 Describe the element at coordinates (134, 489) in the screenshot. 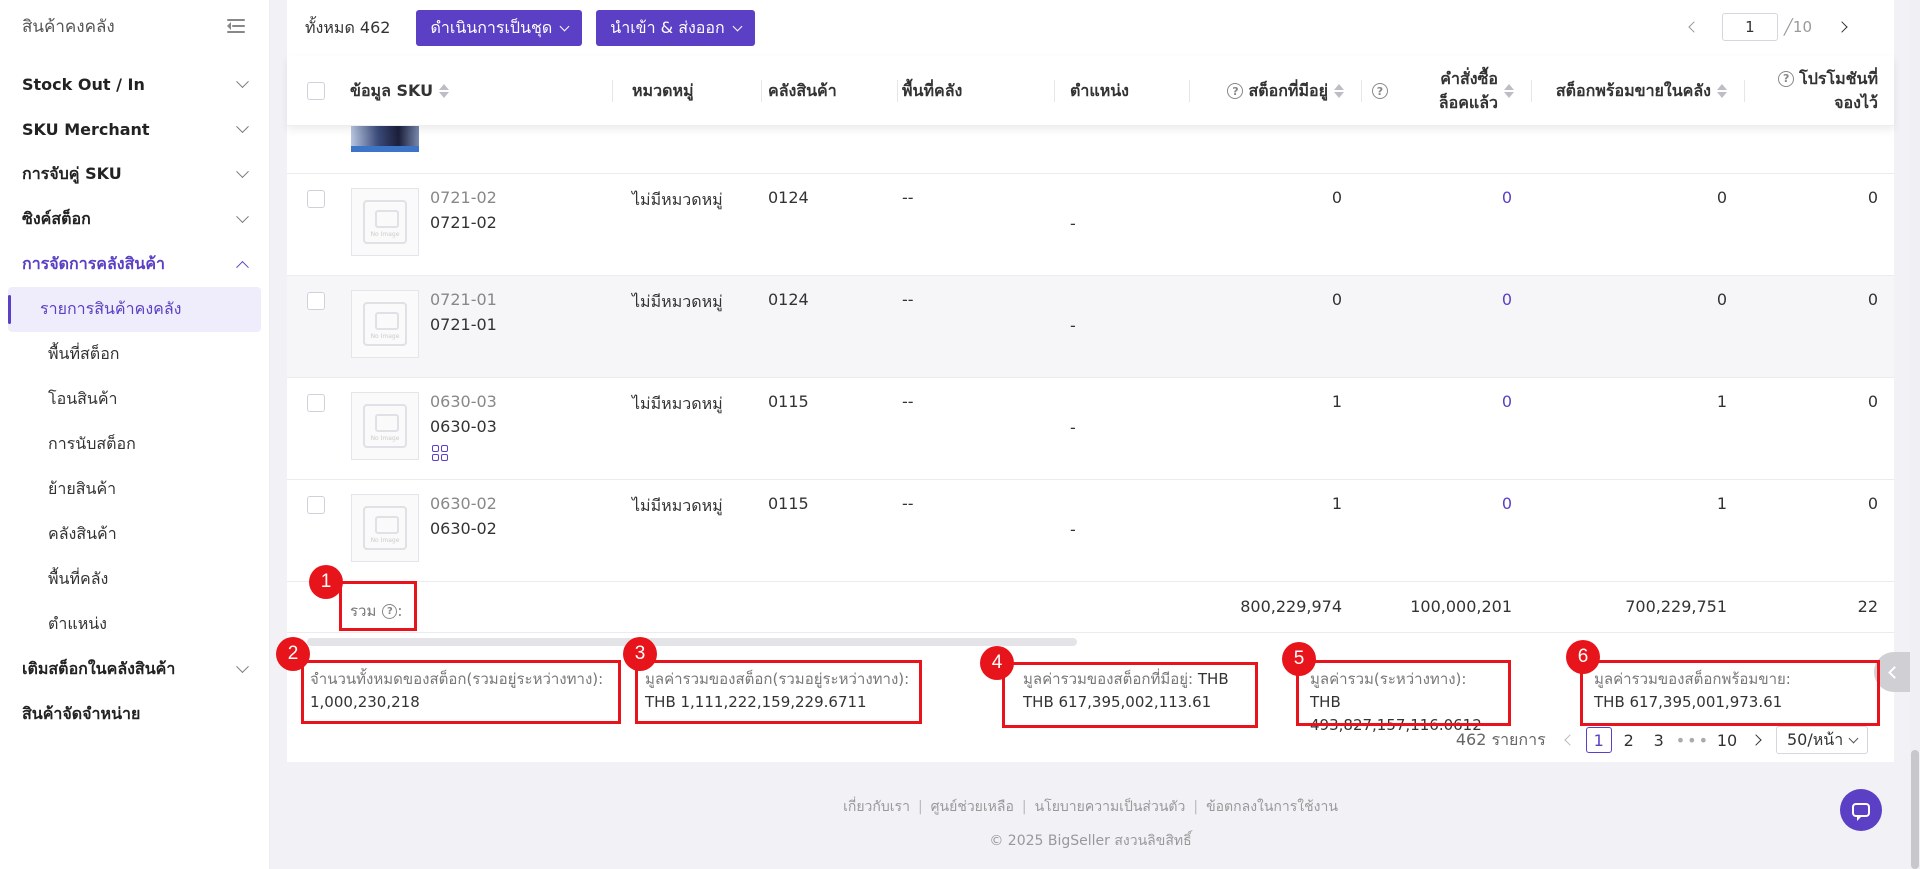

I see `sidebar-item-move: ย้ายสินค้า` at that location.